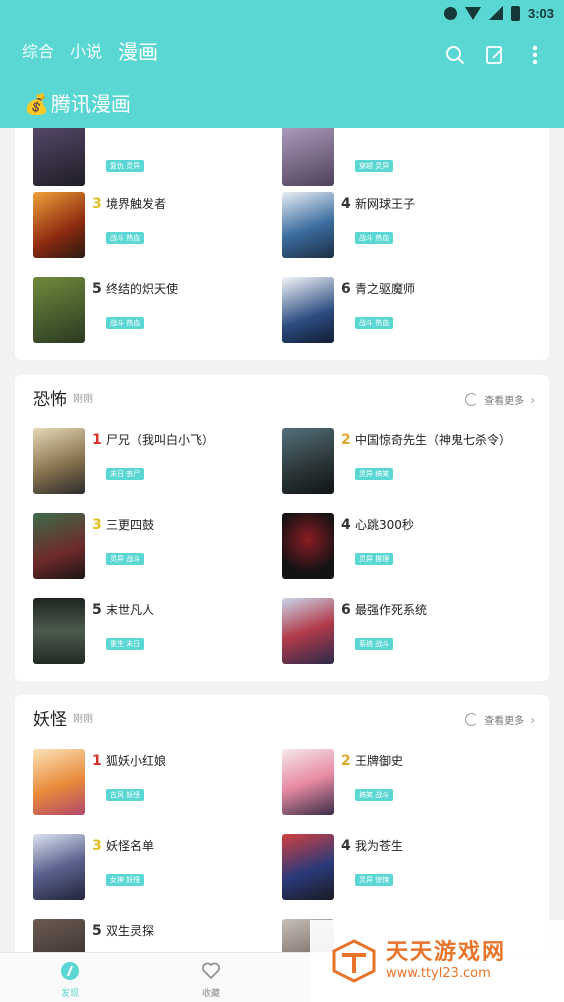 This screenshot has width=564, height=1002. Describe the element at coordinates (211, 971) in the screenshot. I see `heart-icon` at that location.